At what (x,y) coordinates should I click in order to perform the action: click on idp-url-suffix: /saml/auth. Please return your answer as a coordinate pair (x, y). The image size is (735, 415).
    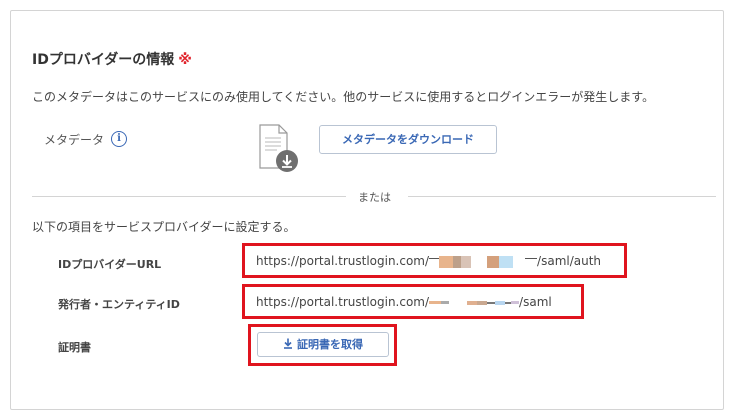
    Looking at the image, I should click on (569, 261).